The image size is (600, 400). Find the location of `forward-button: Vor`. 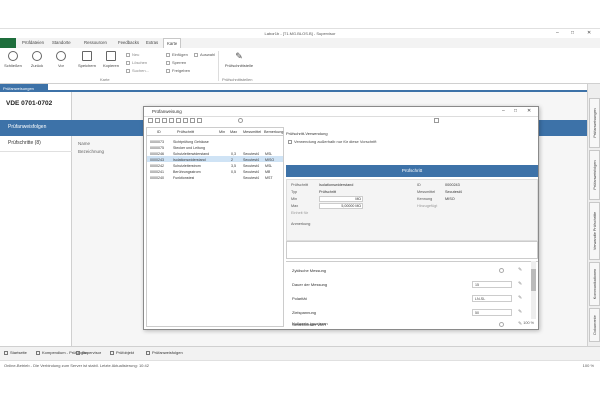

forward-button: Vor is located at coordinates (61, 59).